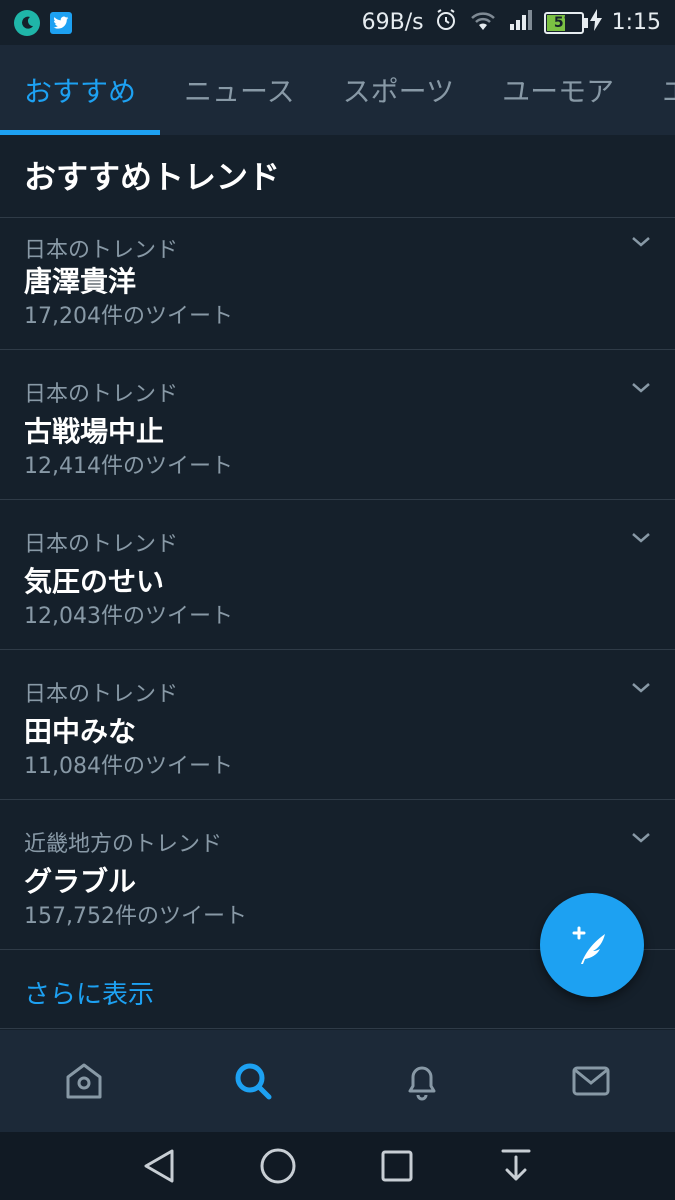 The image size is (675, 1200). What do you see at coordinates (337, 1166) in the screenshot?
I see `android-system-nav` at bounding box center [337, 1166].